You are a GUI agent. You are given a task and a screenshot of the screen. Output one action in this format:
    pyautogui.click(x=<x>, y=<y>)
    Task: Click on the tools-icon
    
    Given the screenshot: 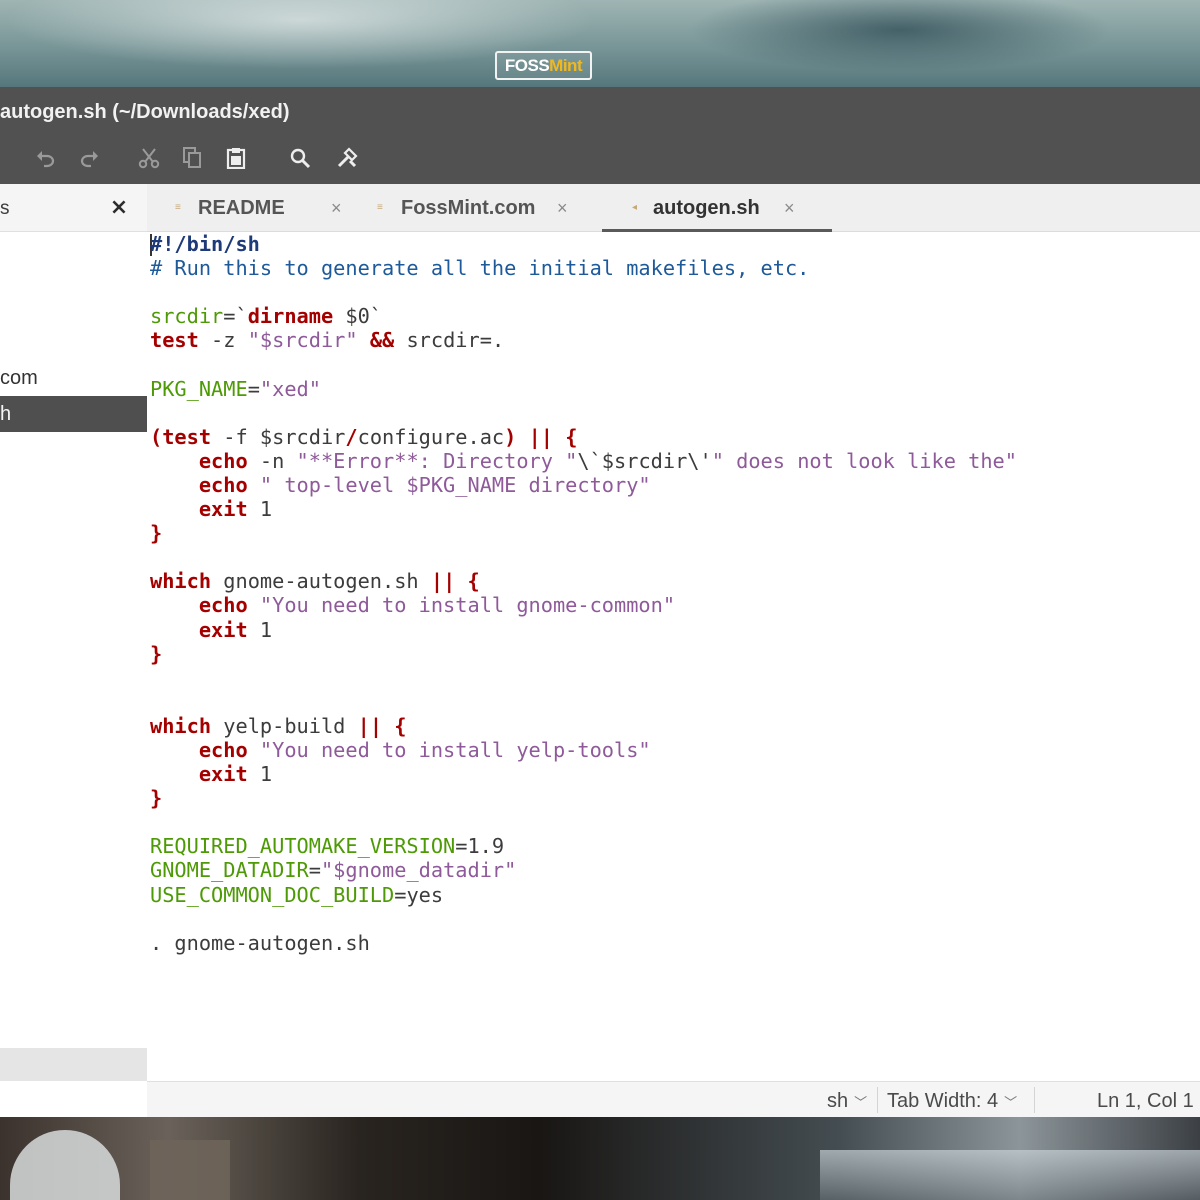 What is the action you would take?
    pyautogui.click(x=347, y=157)
    